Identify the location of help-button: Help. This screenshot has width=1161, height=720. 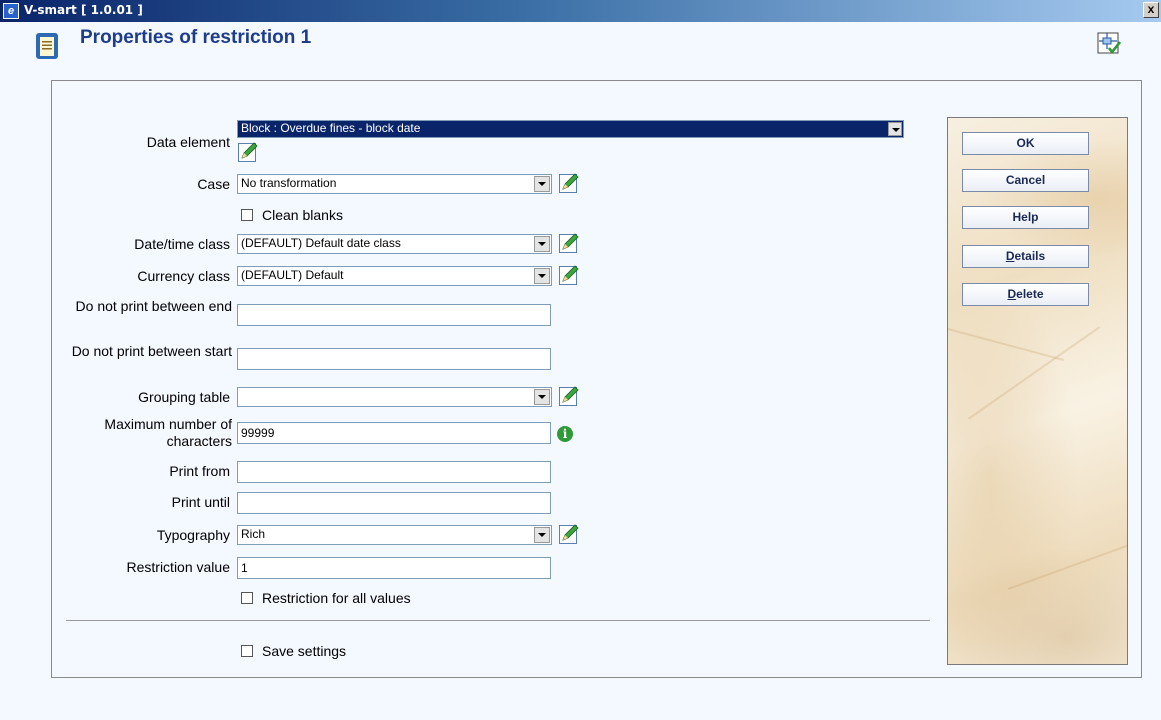
(1025, 217).